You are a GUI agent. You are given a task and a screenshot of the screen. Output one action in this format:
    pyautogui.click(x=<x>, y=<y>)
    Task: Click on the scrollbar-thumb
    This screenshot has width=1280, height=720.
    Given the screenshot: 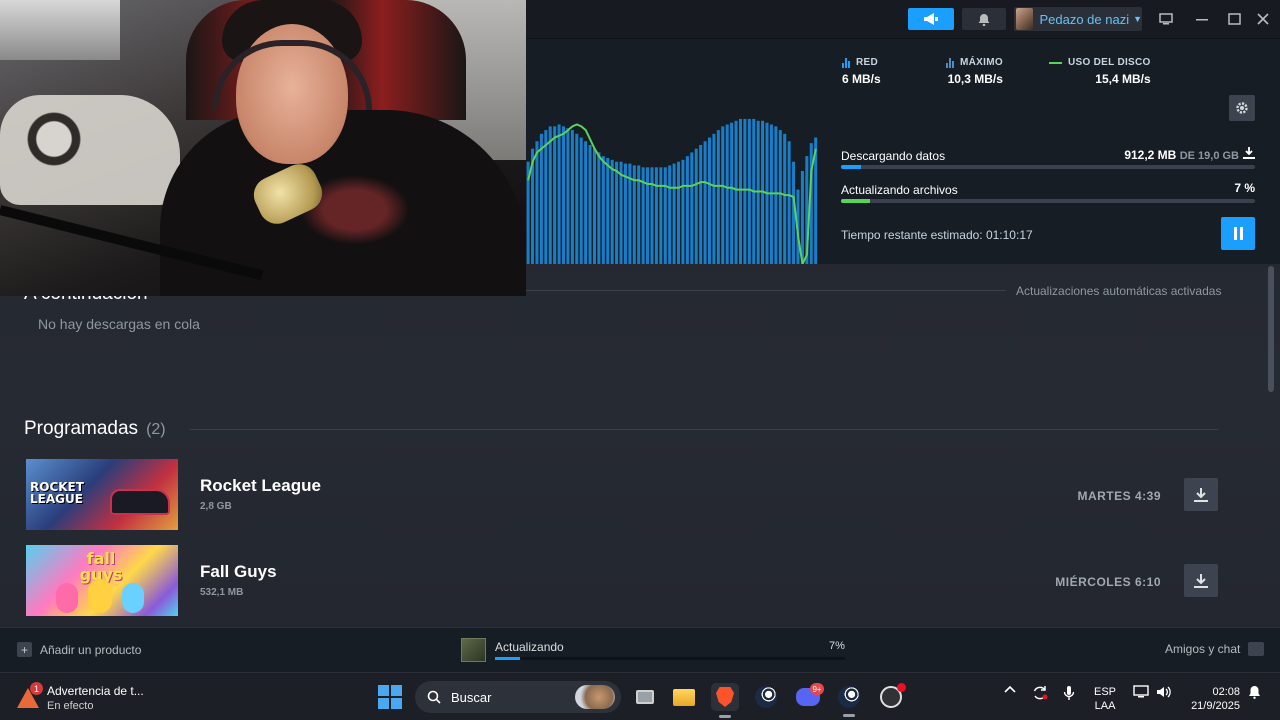 What is the action you would take?
    pyautogui.click(x=1271, y=329)
    